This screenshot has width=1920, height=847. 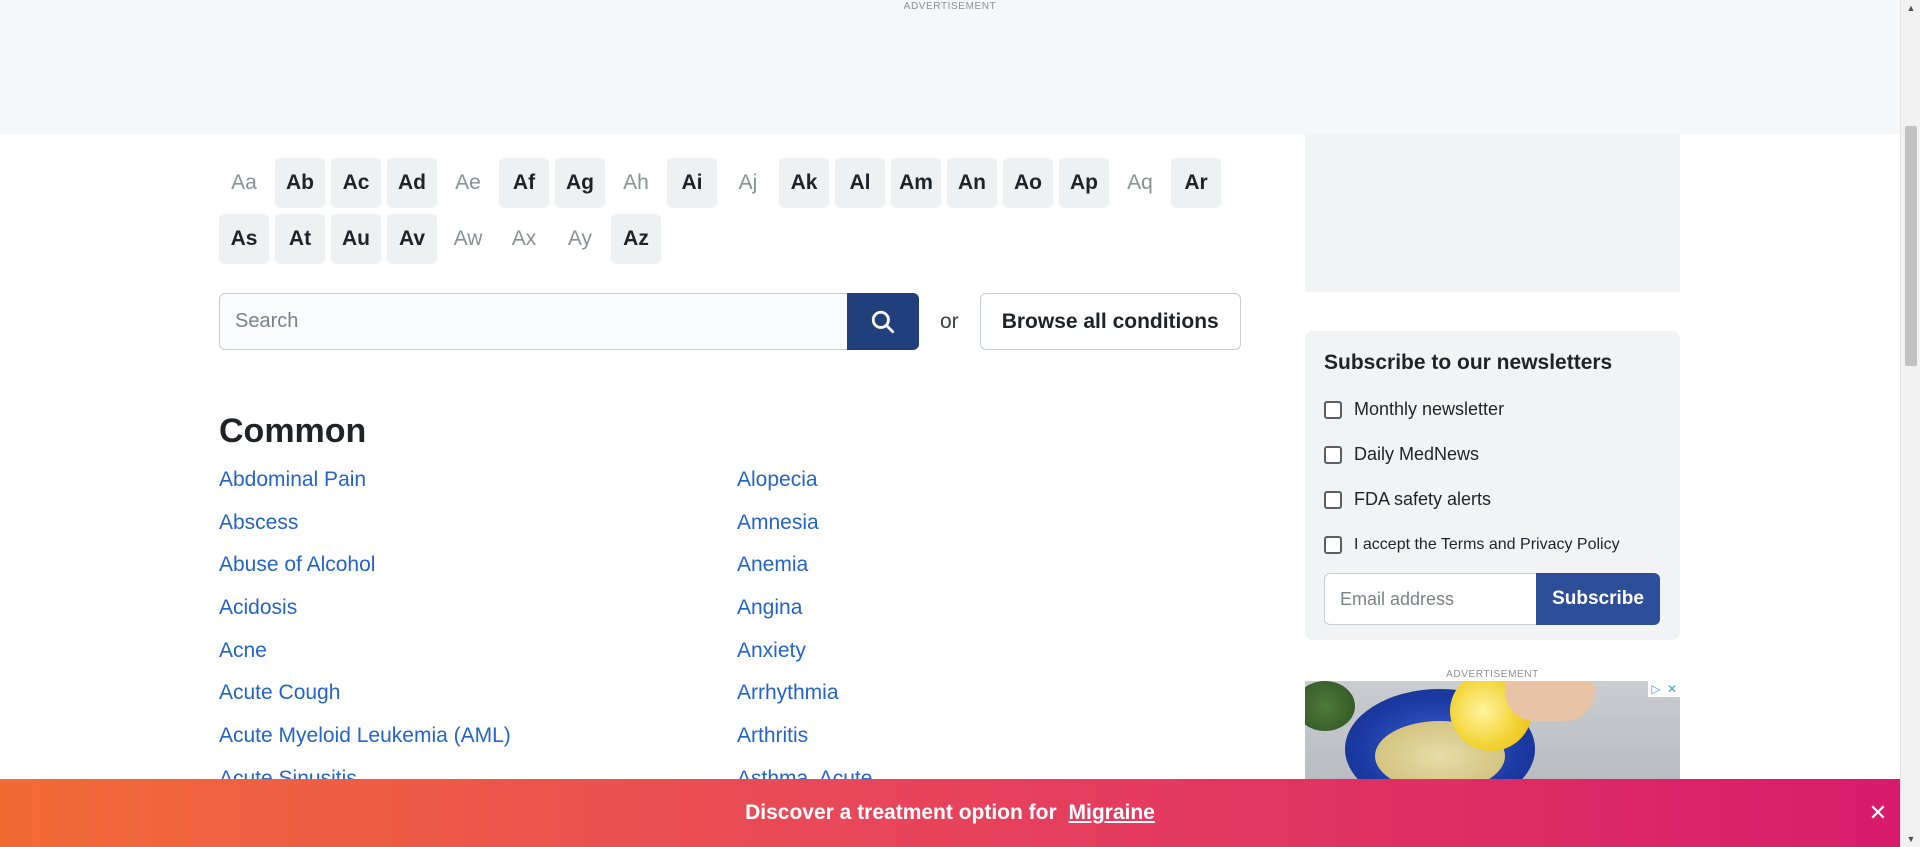 What do you see at coordinates (300, 239) in the screenshot?
I see `alpha-tile-at: At` at bounding box center [300, 239].